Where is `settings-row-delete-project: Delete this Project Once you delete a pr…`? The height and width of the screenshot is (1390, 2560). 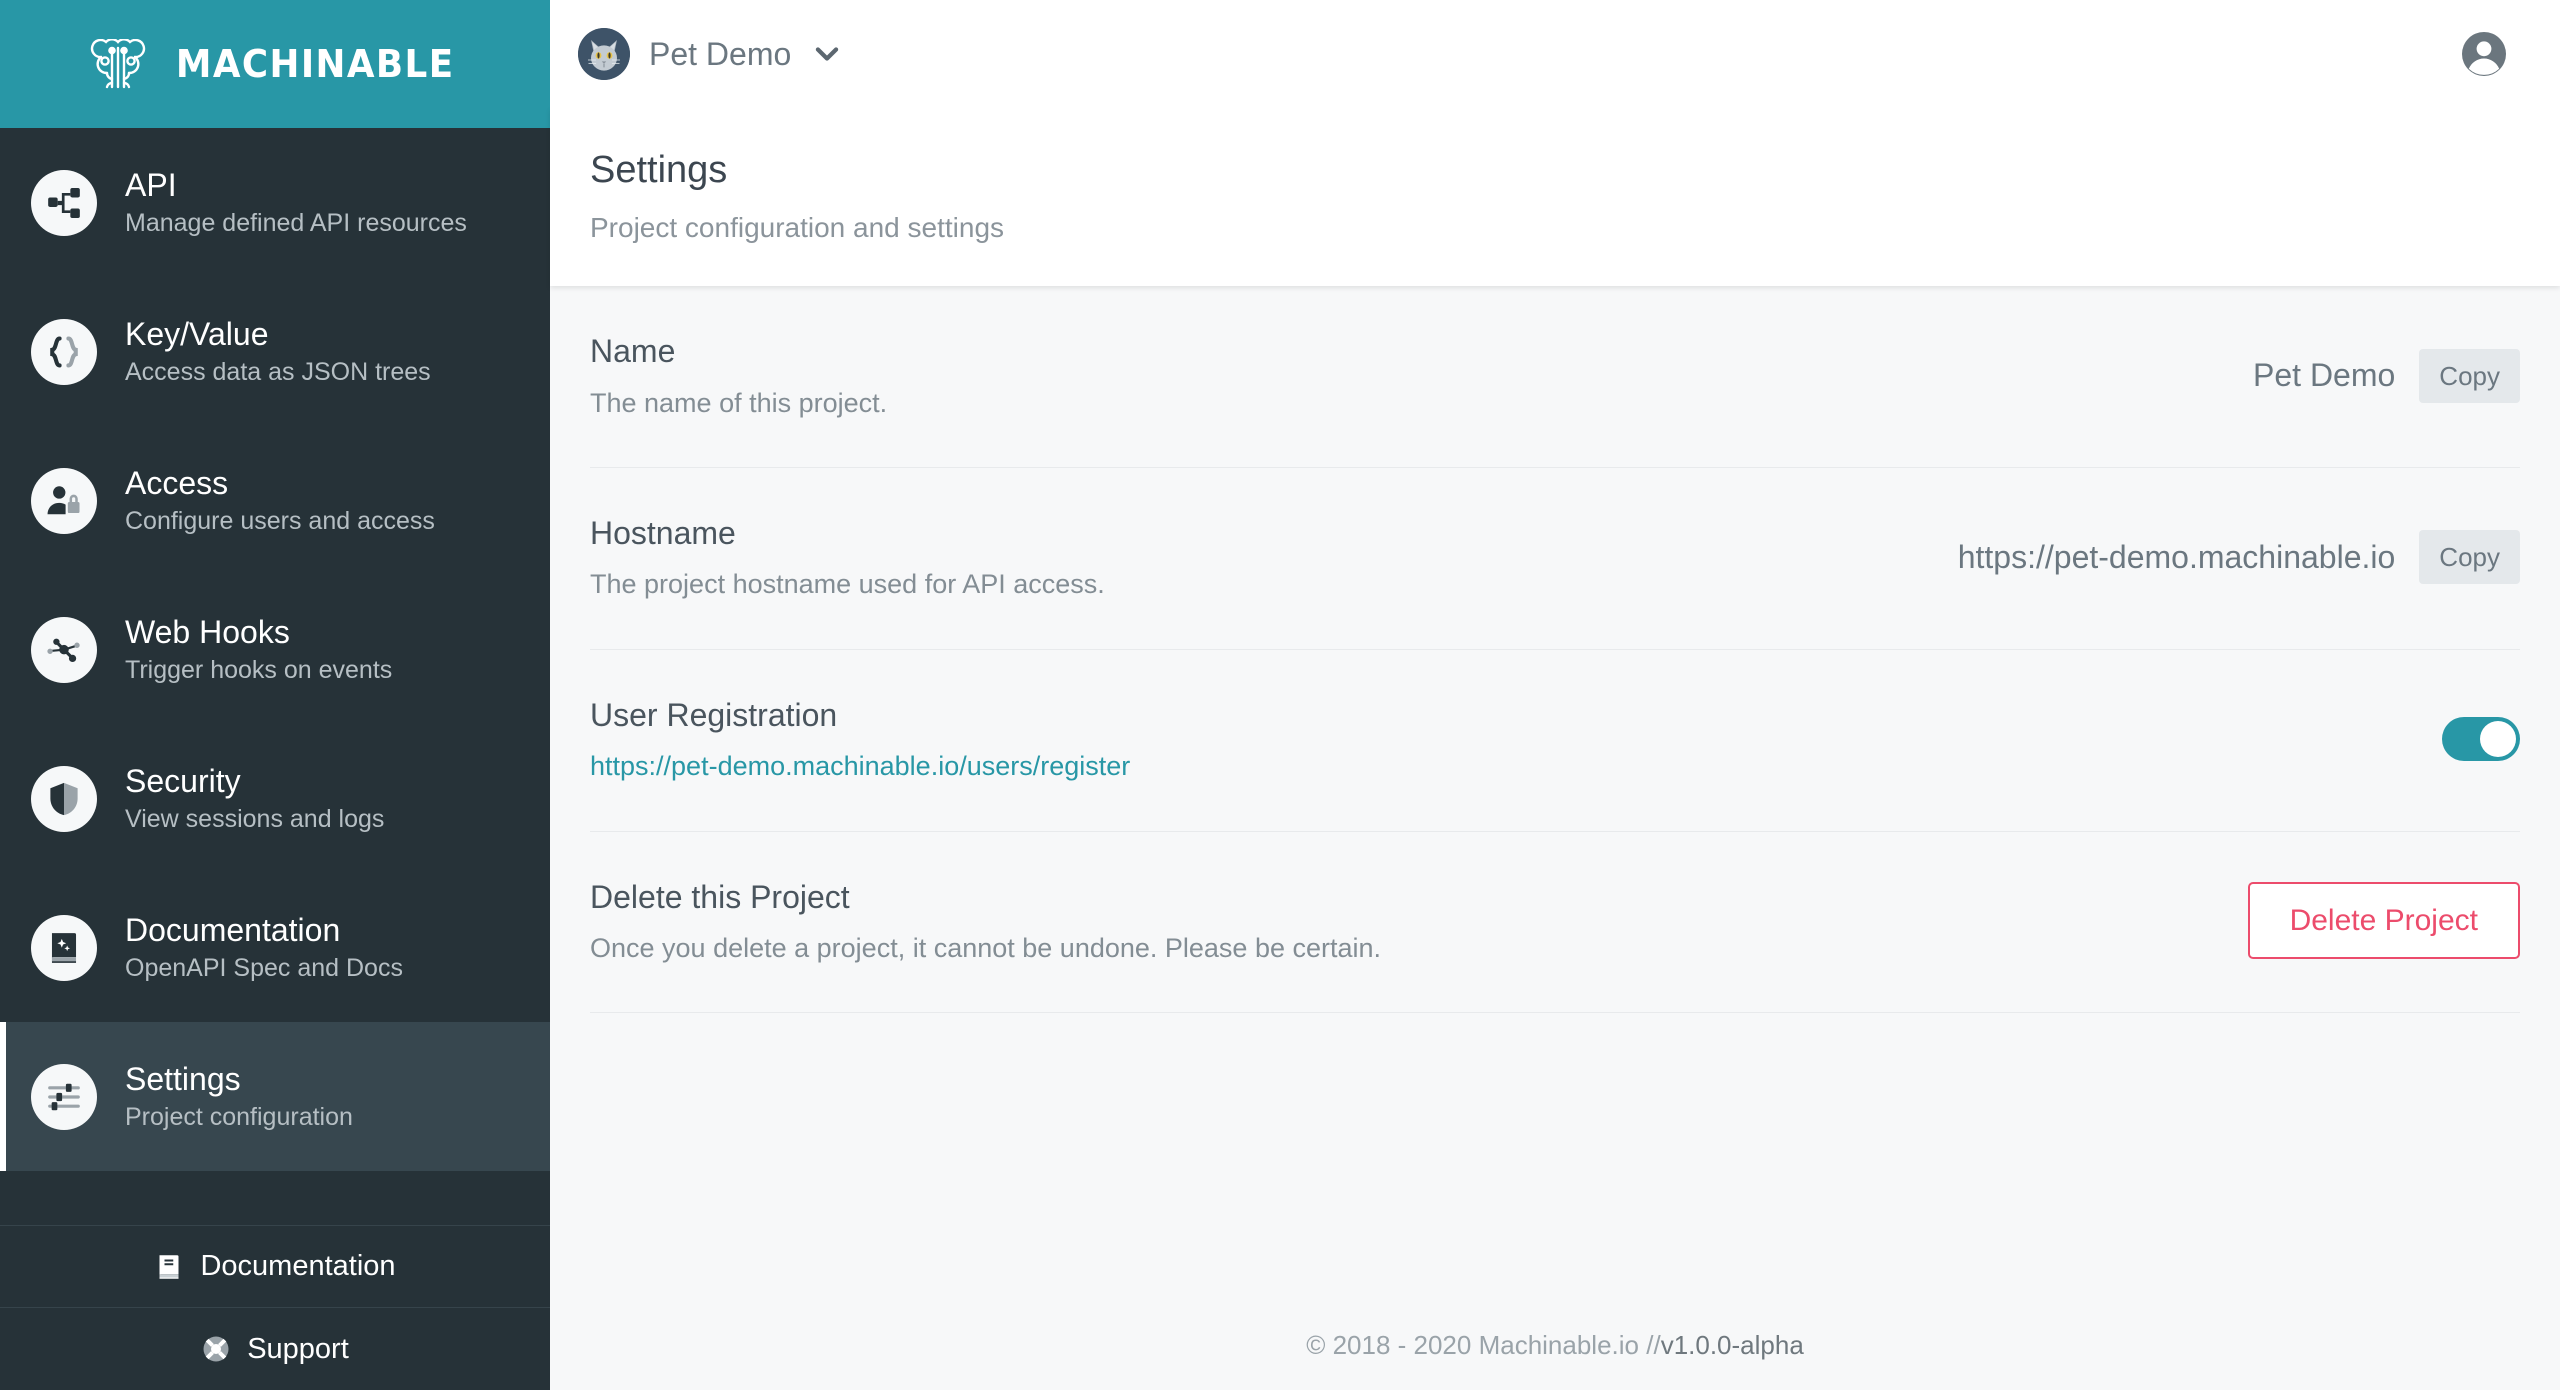
settings-row-delete-project: Delete this Project Once you delete a pr… is located at coordinates (1555, 923).